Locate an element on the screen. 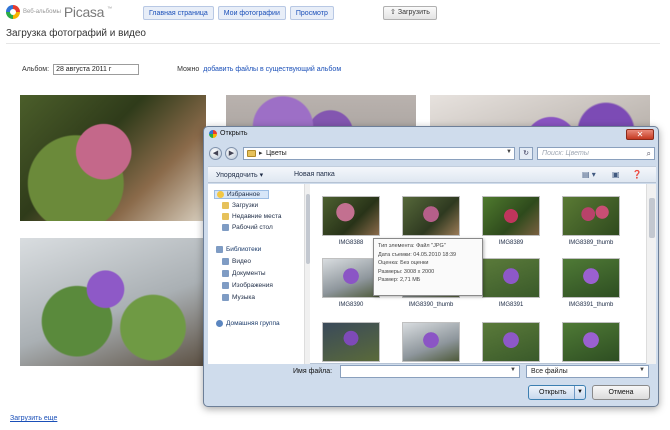 This screenshot has width=670, height=430. page-title: Загрузка фотографий и видео is located at coordinates (76, 33).